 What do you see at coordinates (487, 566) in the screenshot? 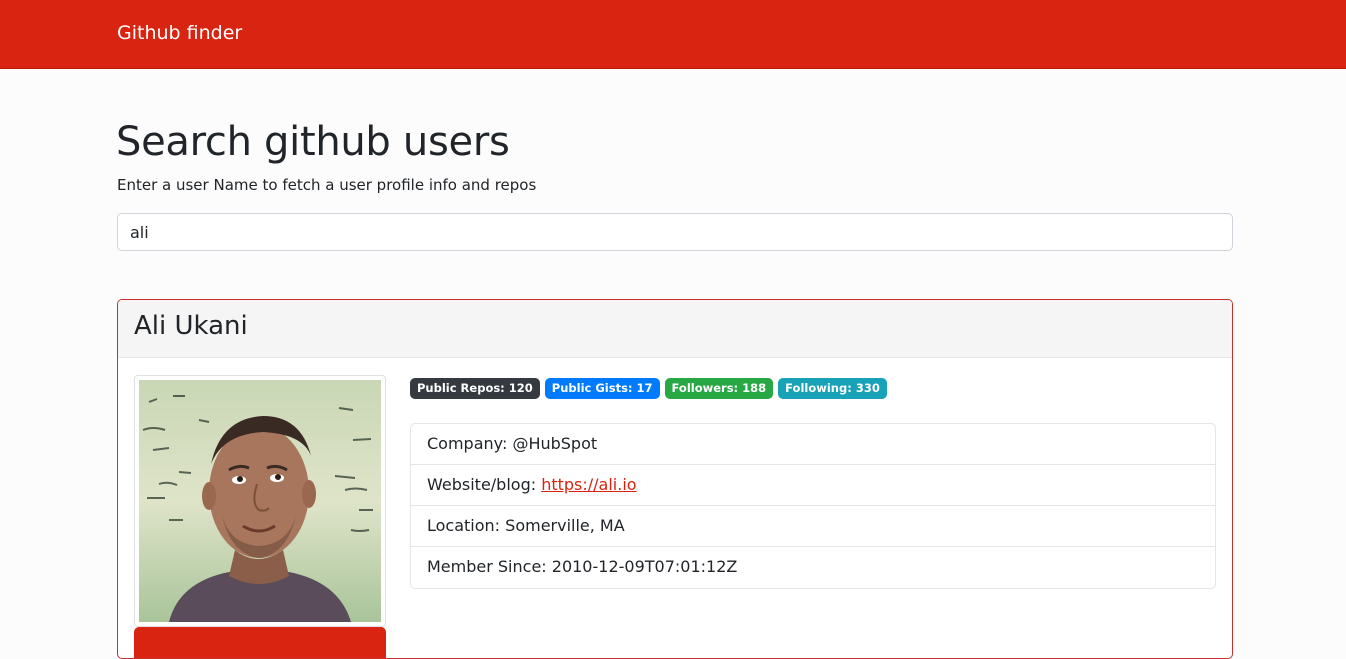
I see `member-since-label: Member Since:` at bounding box center [487, 566].